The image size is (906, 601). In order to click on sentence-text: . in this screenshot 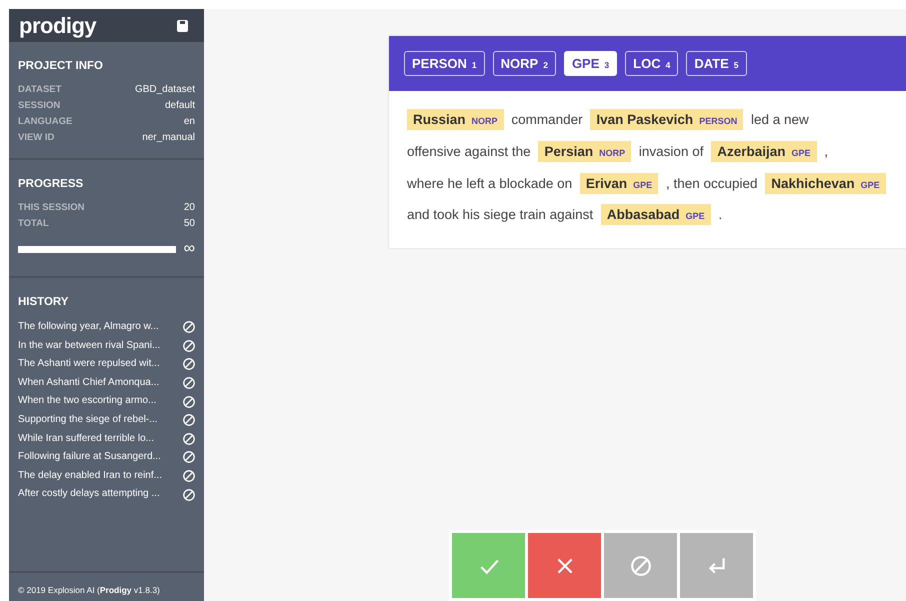, I will do `click(720, 214)`.